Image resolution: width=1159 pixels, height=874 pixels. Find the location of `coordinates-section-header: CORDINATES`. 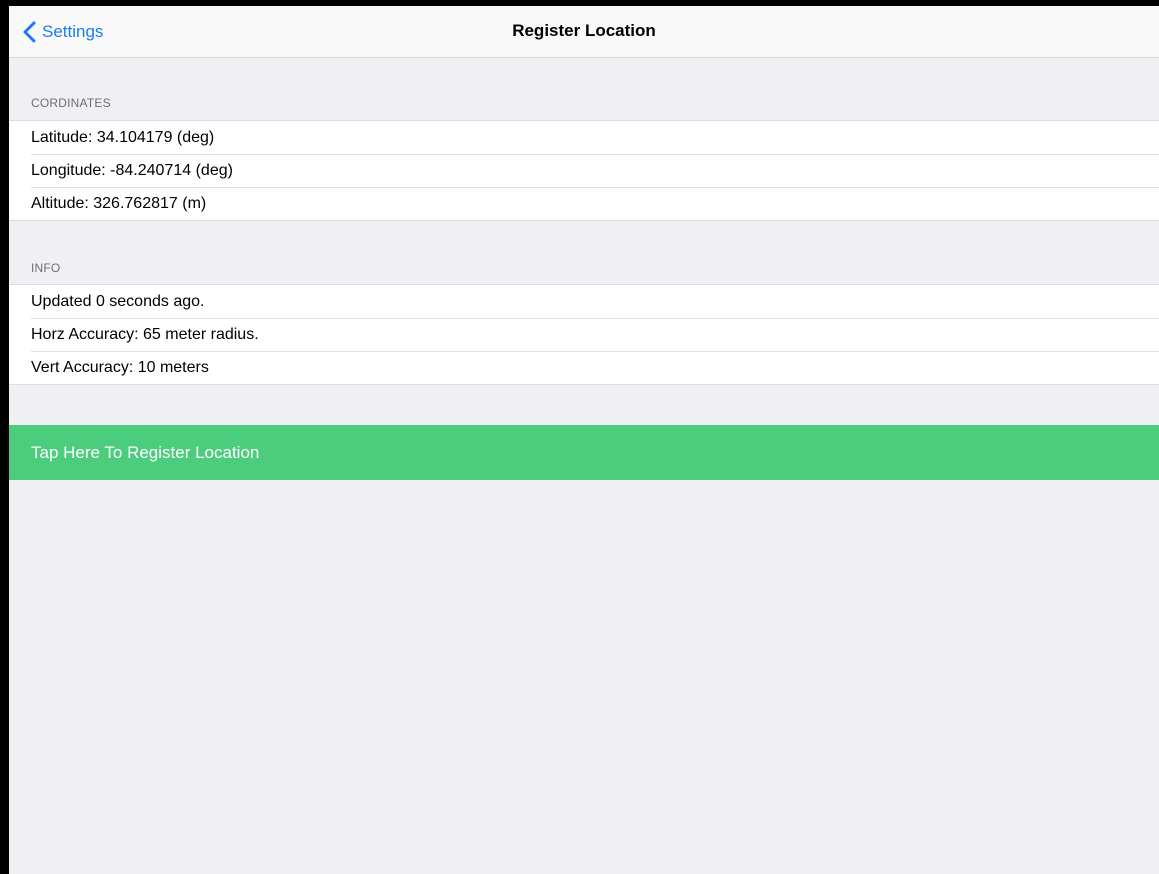

coordinates-section-header: CORDINATES is located at coordinates (71, 103).